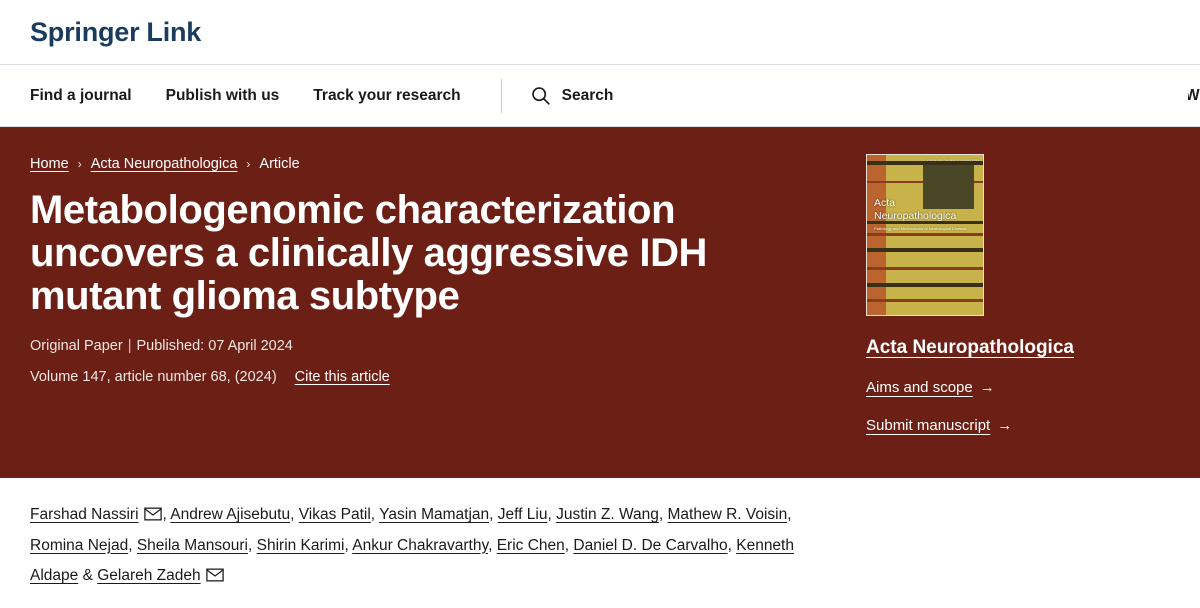 This screenshot has width=1200, height=608. I want to click on volume-article-number: Volume 147, article number 68, (2024), so click(153, 376).